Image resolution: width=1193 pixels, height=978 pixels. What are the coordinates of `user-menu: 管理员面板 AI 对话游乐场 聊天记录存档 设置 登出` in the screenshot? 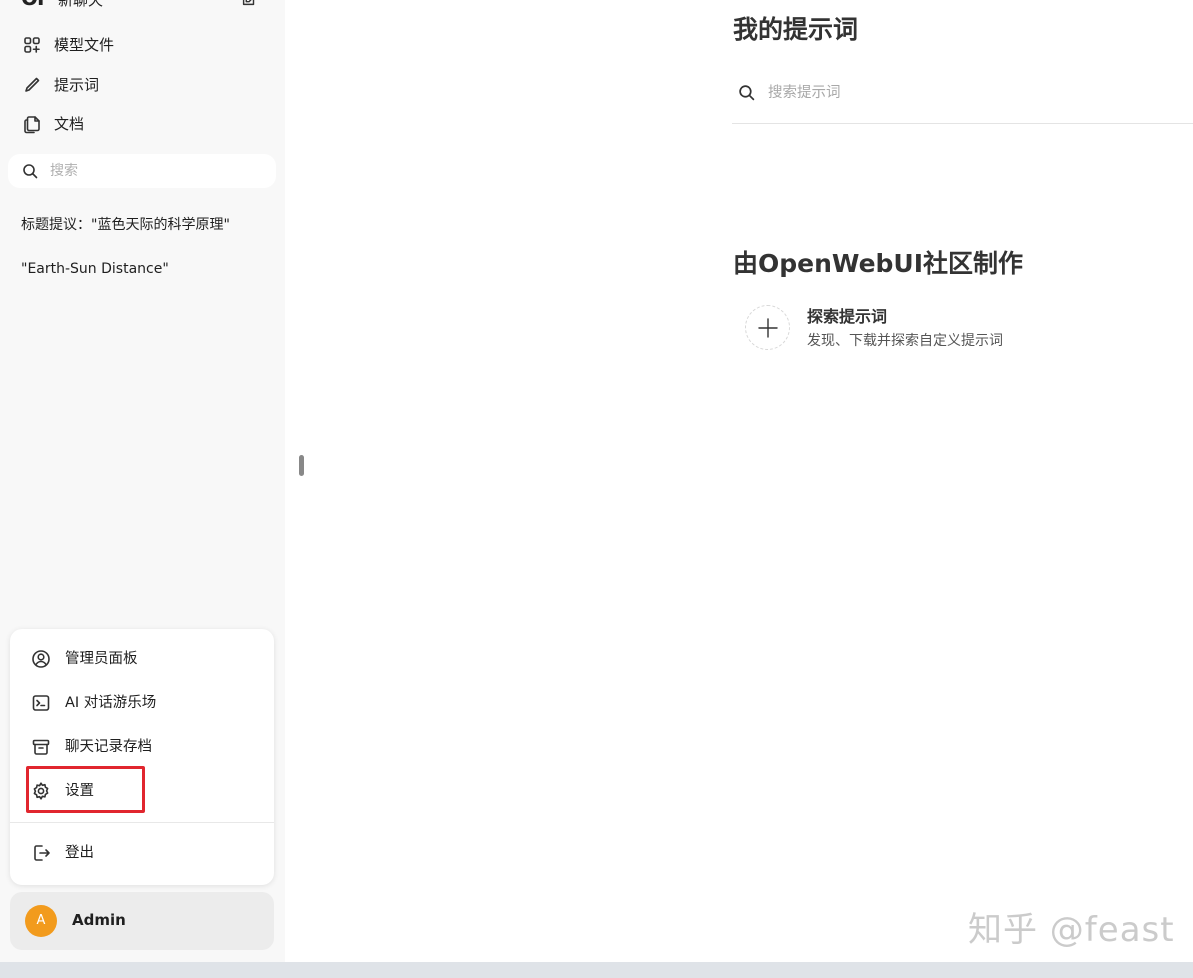 It's located at (142, 757).